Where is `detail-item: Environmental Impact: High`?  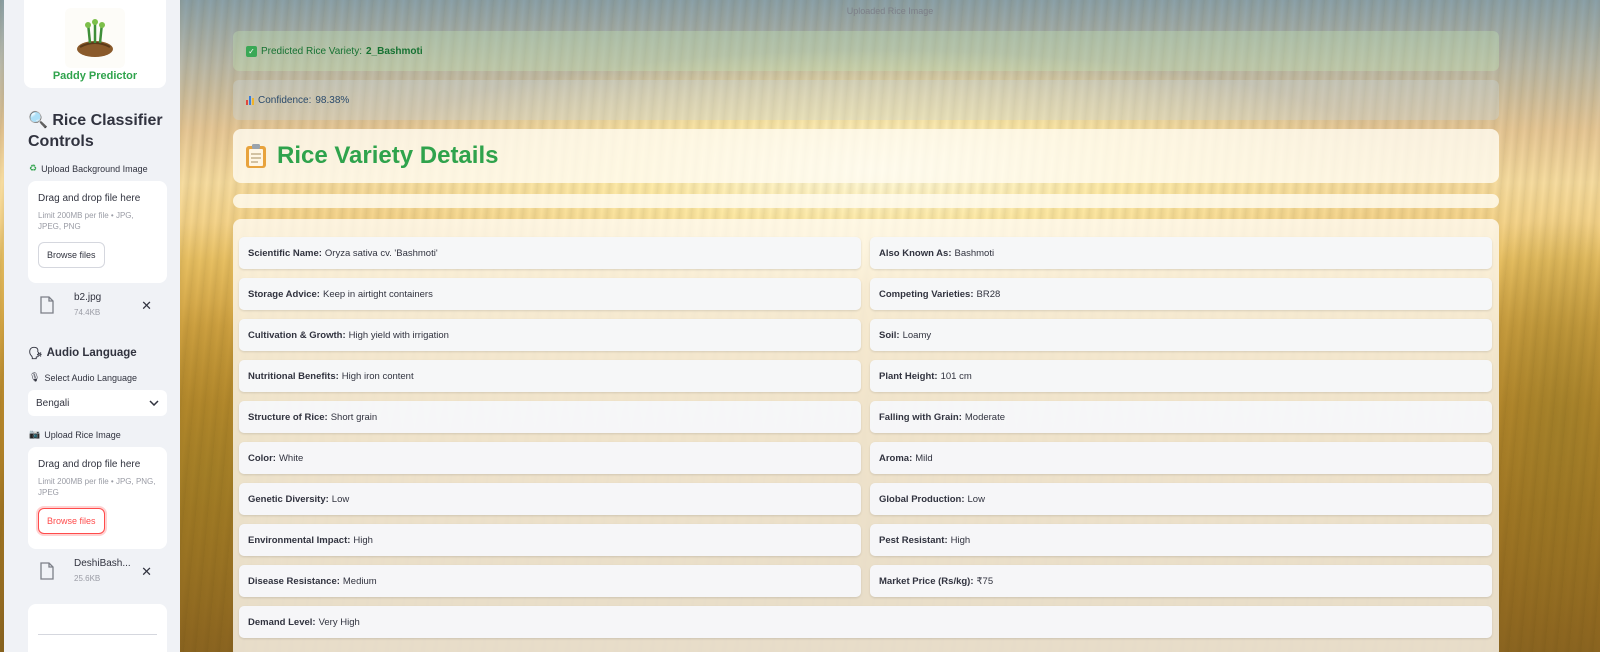
detail-item: Environmental Impact: High is located at coordinates (550, 540).